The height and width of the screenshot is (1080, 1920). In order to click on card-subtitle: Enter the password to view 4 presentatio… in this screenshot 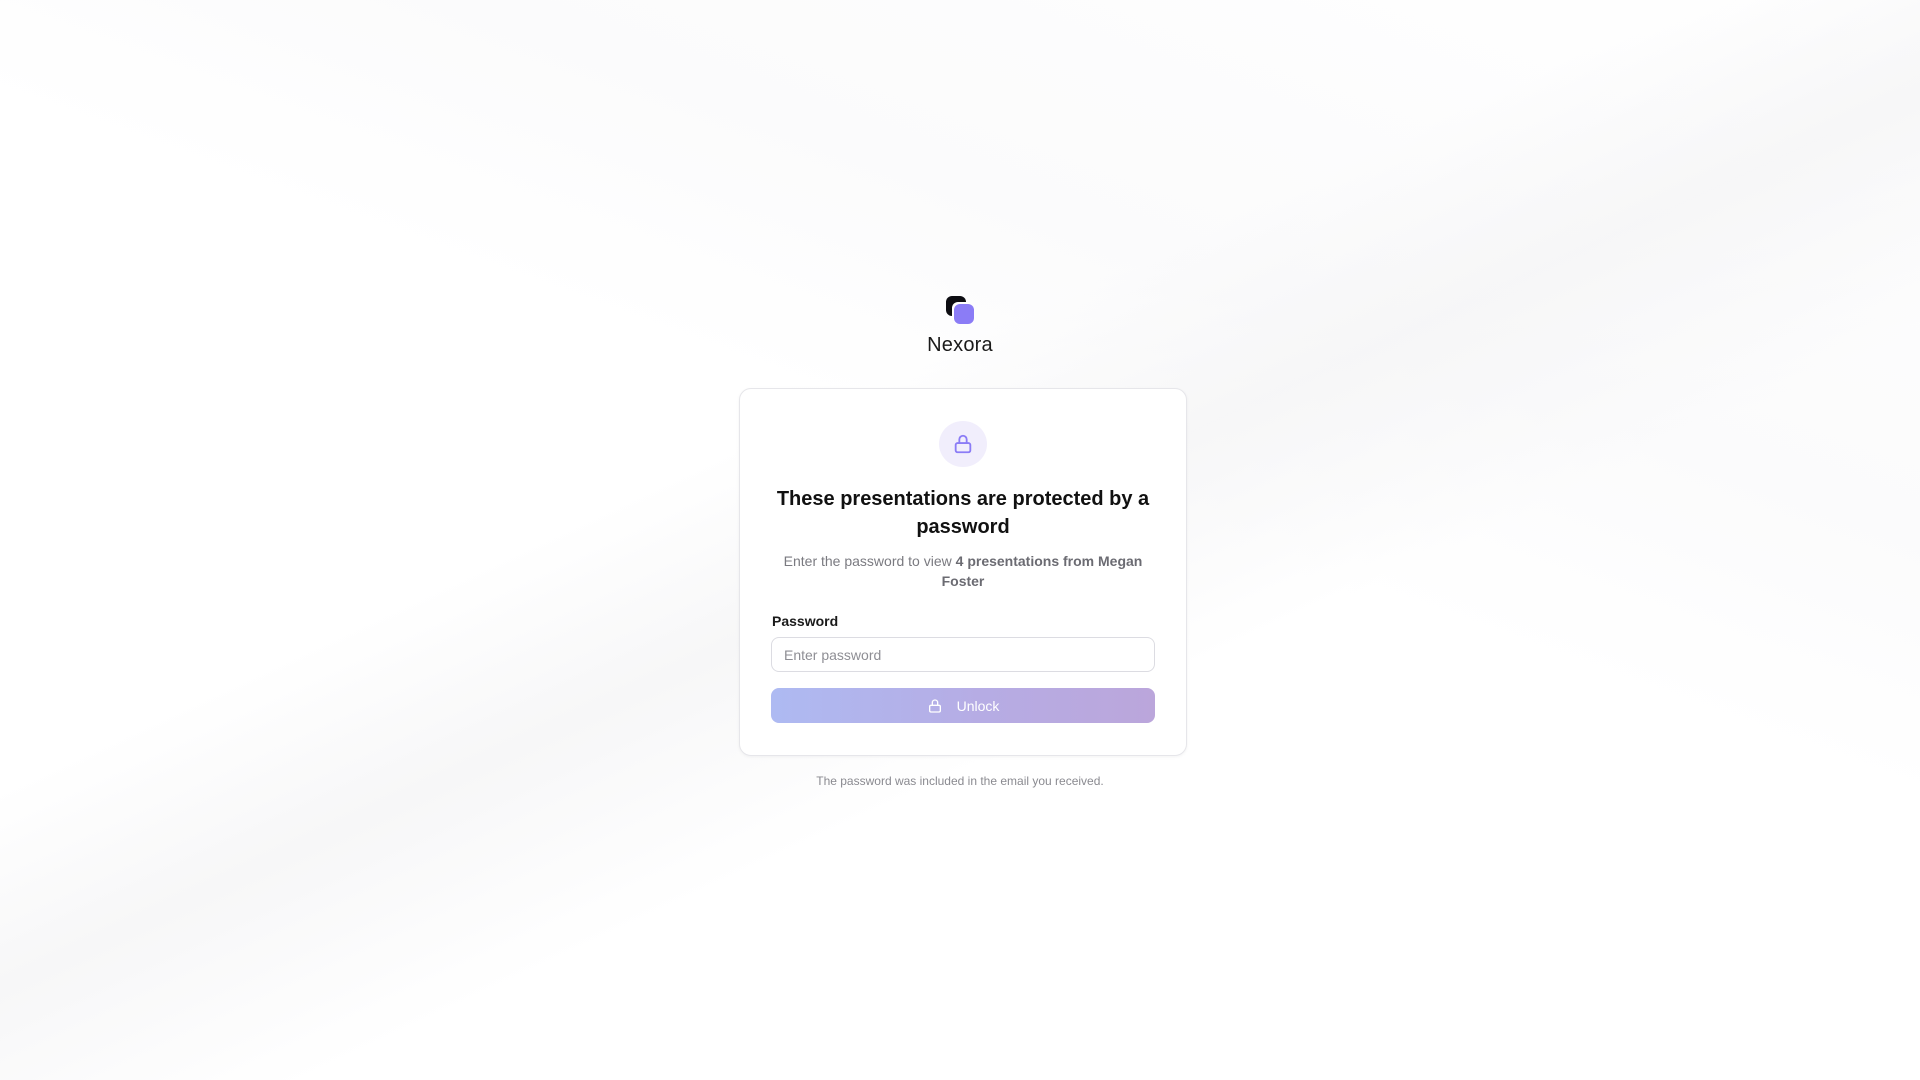, I will do `click(963, 571)`.